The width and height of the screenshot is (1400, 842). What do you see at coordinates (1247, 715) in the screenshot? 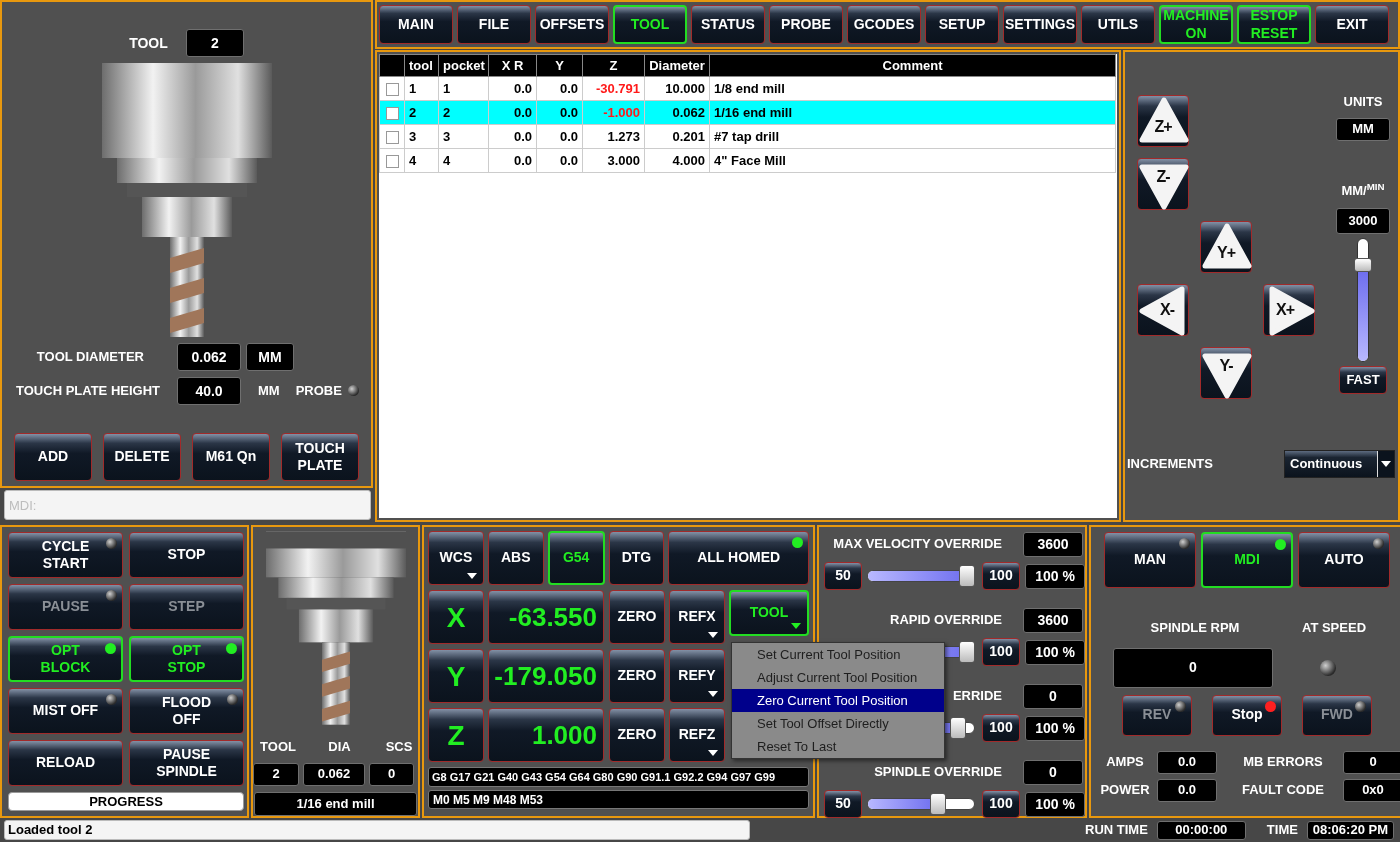
I see `spindle-button: Stop` at bounding box center [1247, 715].